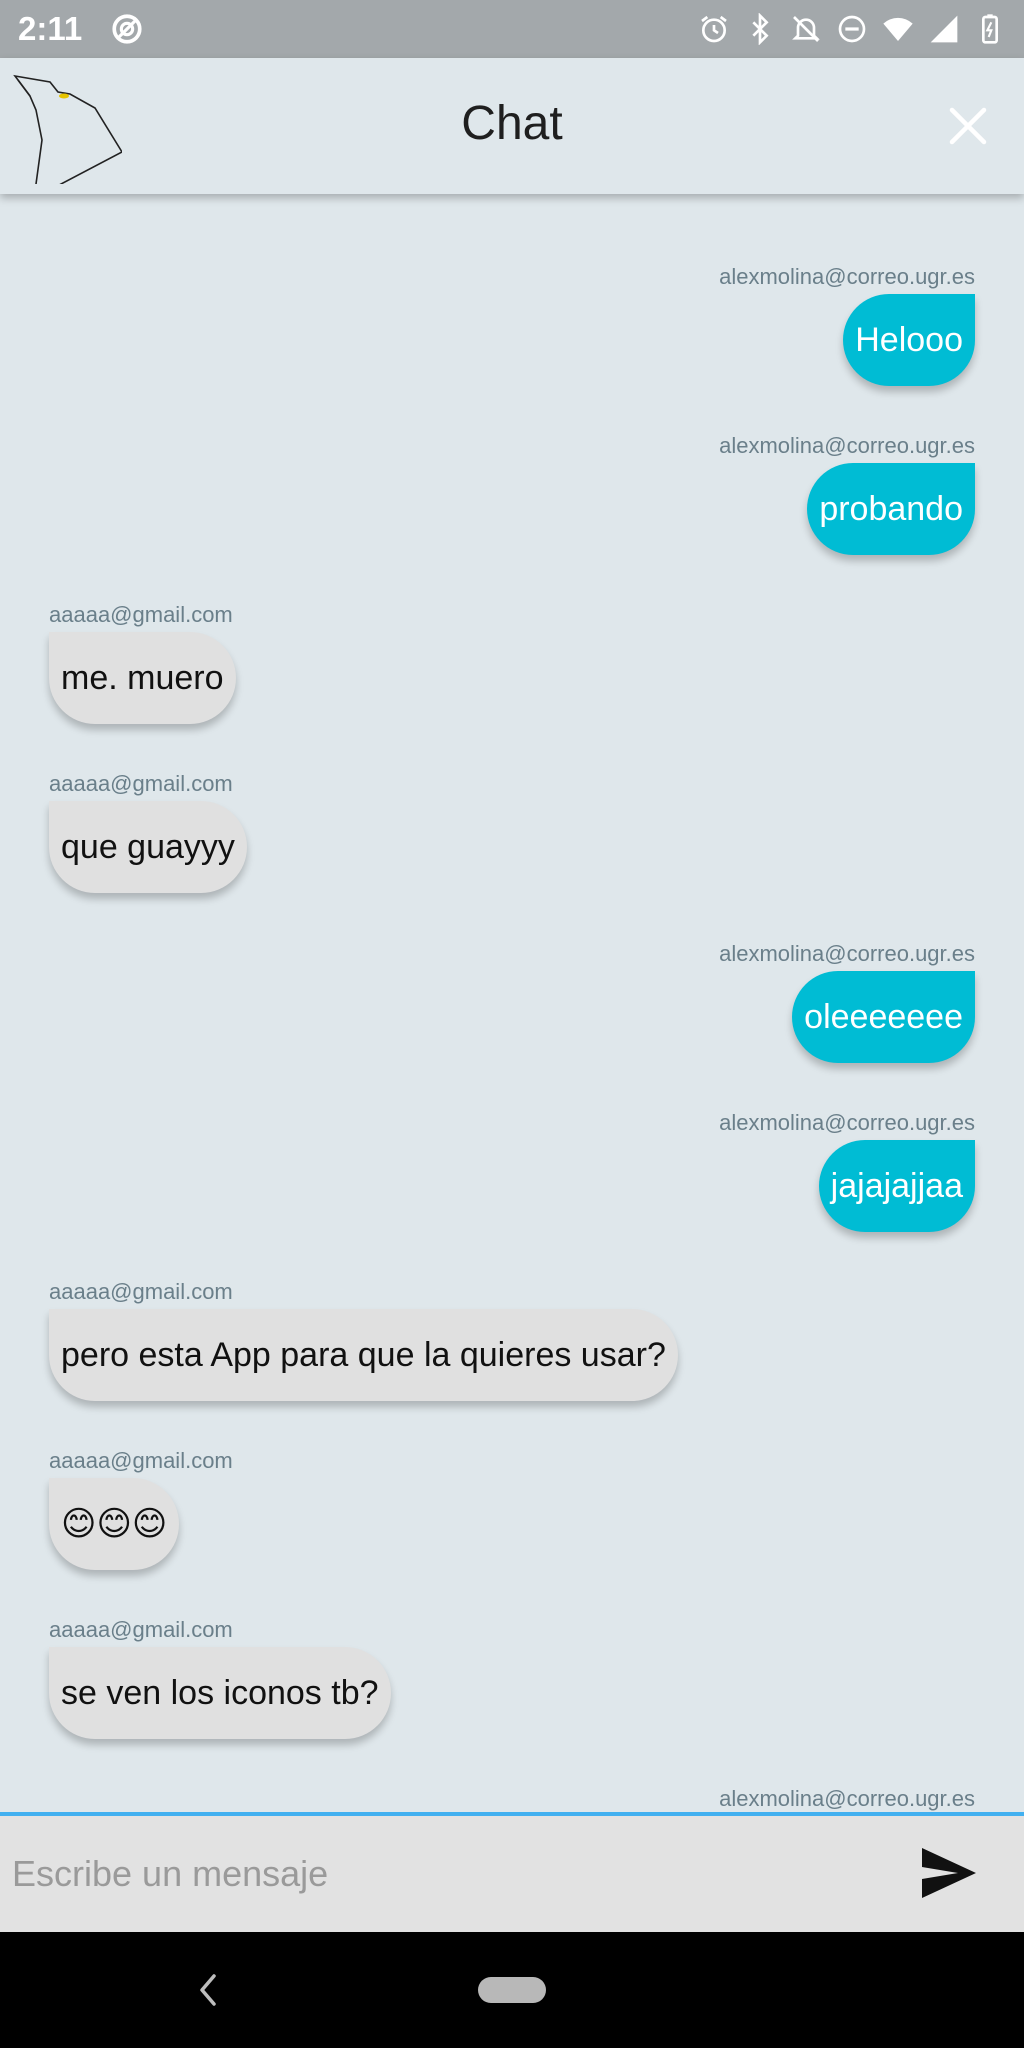 This screenshot has height=2048, width=1024. What do you see at coordinates (208, 1990) in the screenshot?
I see `back-icon` at bounding box center [208, 1990].